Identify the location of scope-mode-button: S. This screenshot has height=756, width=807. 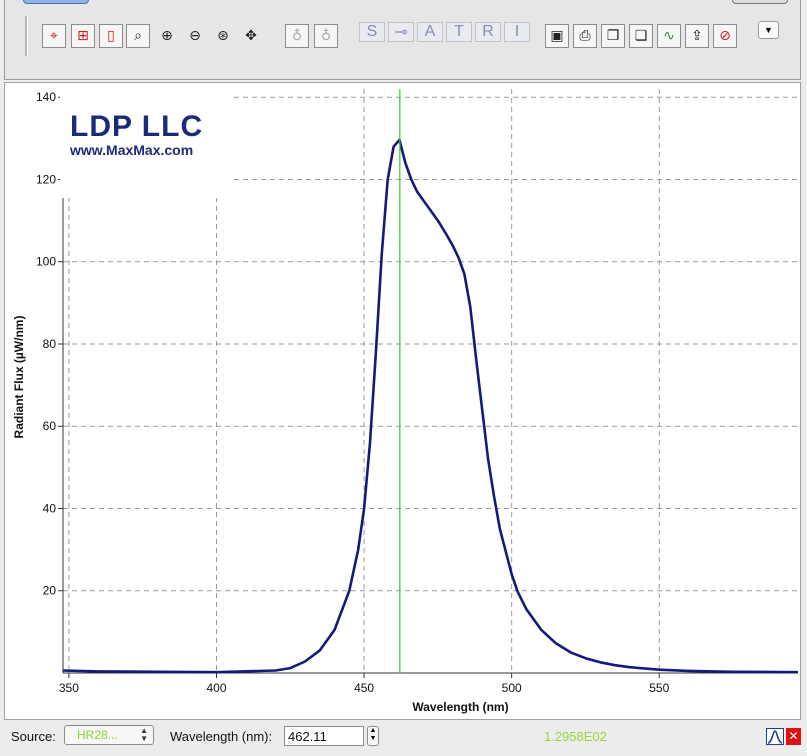
(372, 32).